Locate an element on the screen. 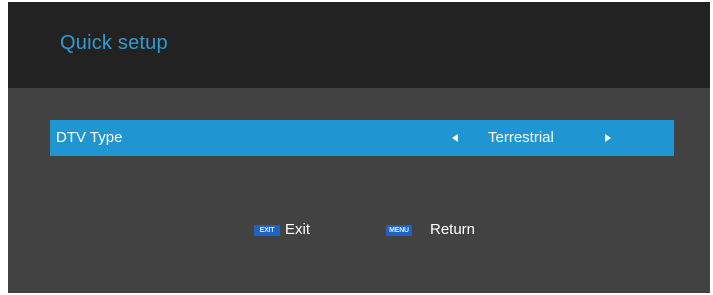 This screenshot has width=713, height=295. exit-label: Exit is located at coordinates (298, 229).